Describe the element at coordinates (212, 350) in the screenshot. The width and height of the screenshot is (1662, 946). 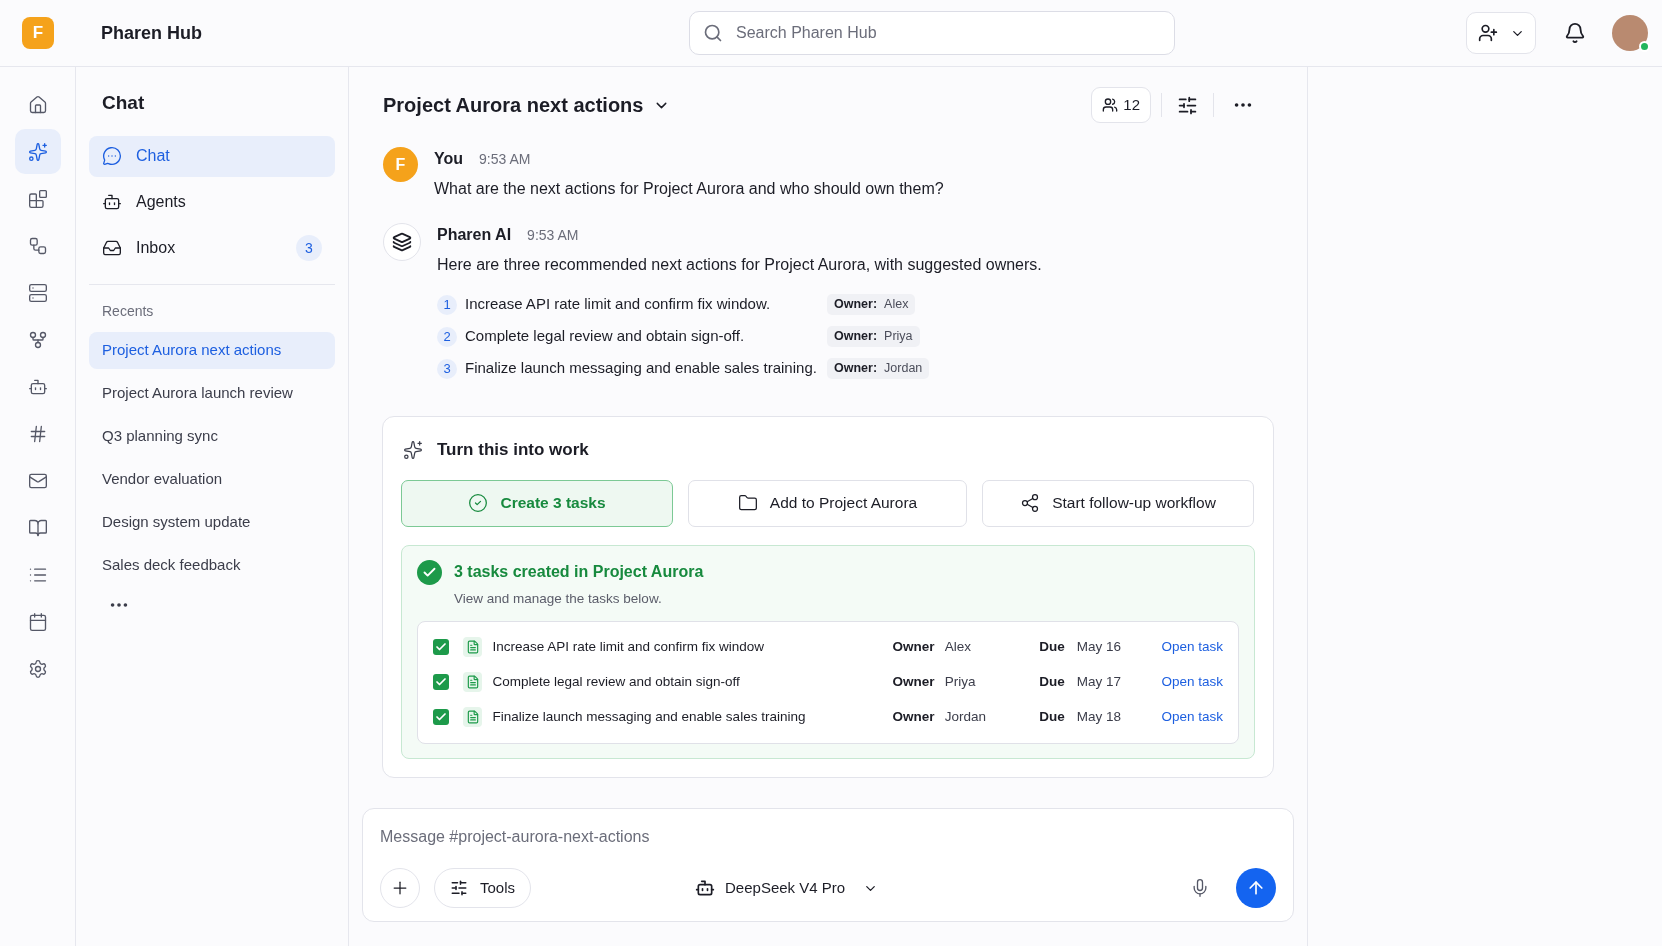
I see `recent-chat-item: Project Aurora next actions` at that location.